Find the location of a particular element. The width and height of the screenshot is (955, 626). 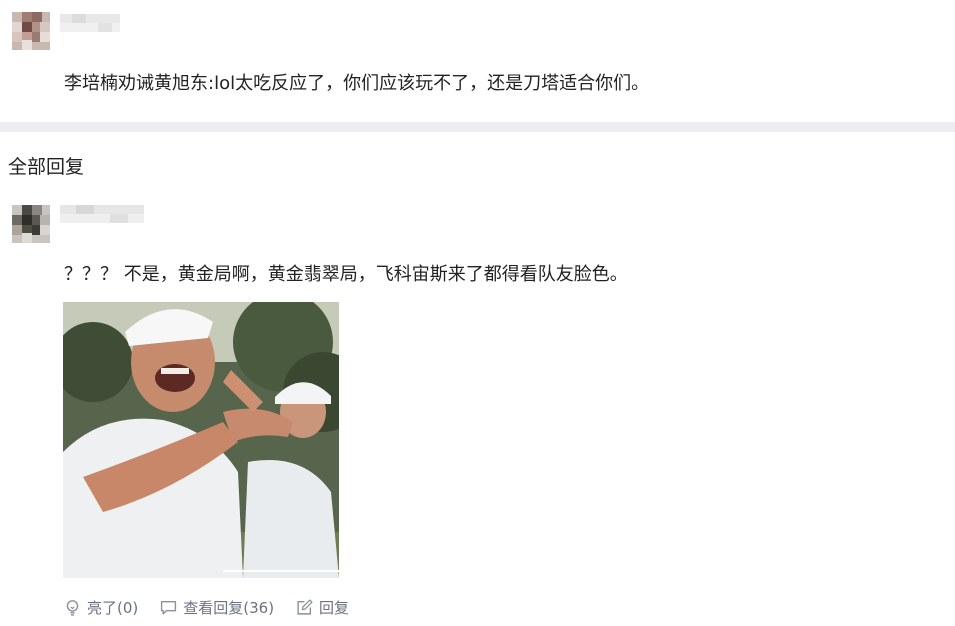

reply-label: 回复 is located at coordinates (334, 607).